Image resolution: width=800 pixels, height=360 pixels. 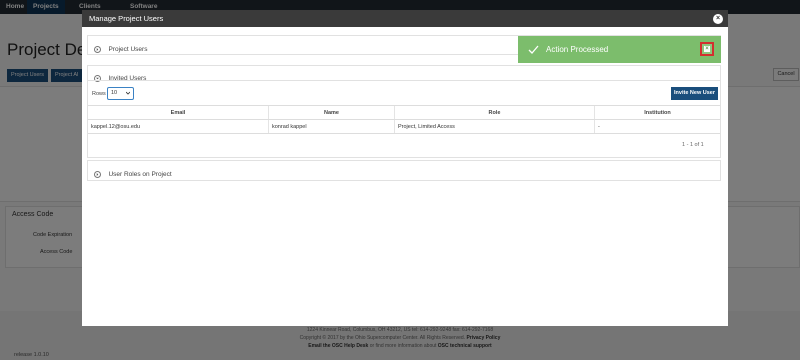 I want to click on toast-close-button: ×, so click(x=707, y=49).